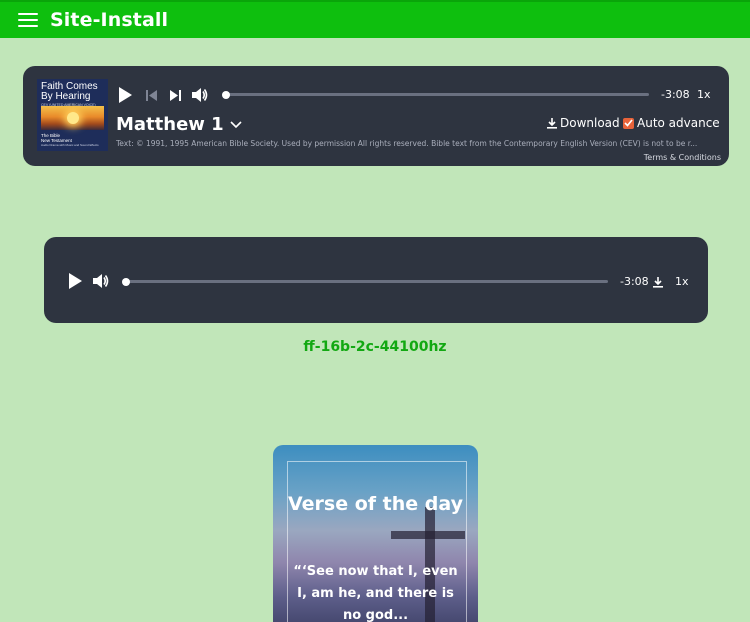 Image resolution: width=750 pixels, height=622 pixels. I want to click on terms-link: Terms & Conditions, so click(682, 157).